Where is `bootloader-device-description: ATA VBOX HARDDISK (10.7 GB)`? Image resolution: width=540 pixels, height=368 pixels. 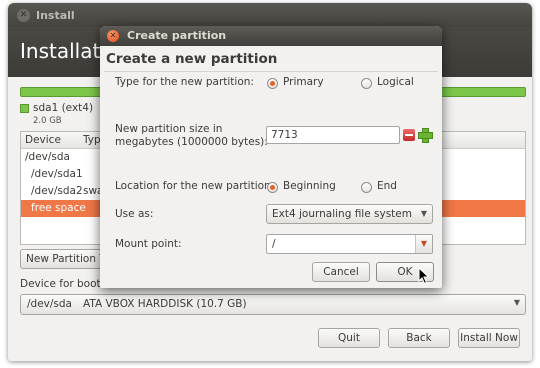 bootloader-device-description: ATA VBOX HARDDISK (10.7 GB) is located at coordinates (165, 304).